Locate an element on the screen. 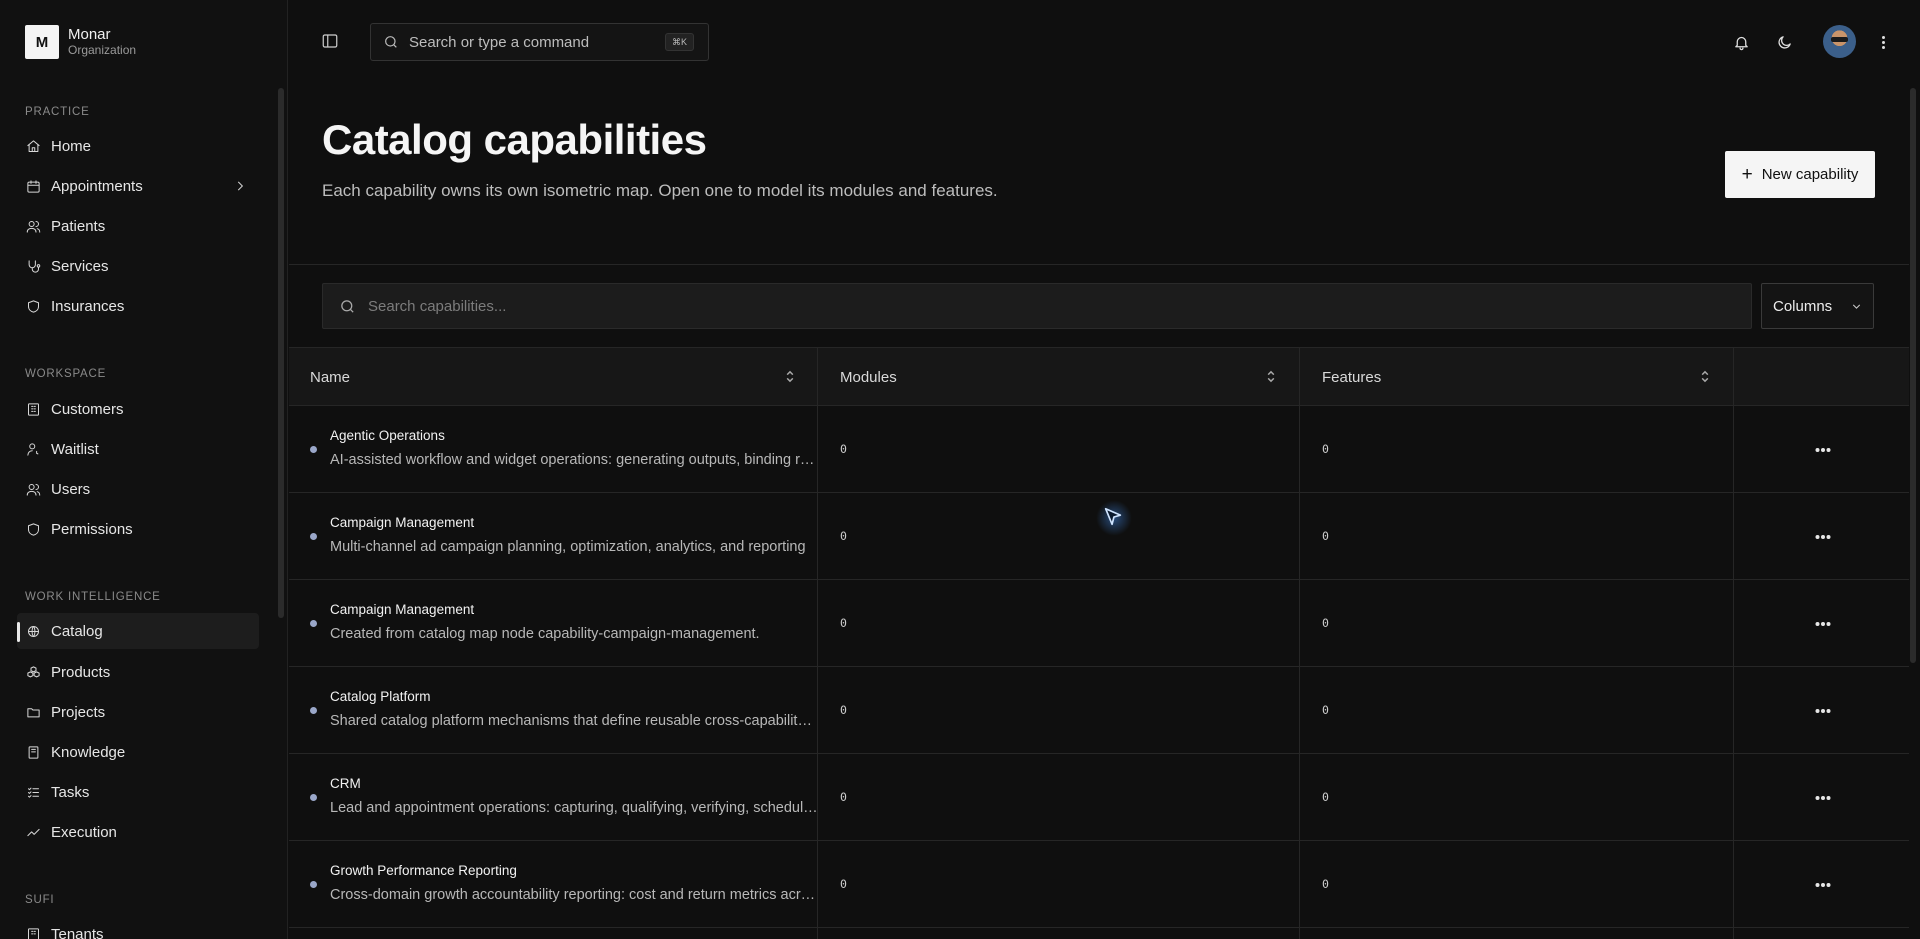 This screenshot has height=939, width=1920. main-scrollbar is located at coordinates (1913, 375).